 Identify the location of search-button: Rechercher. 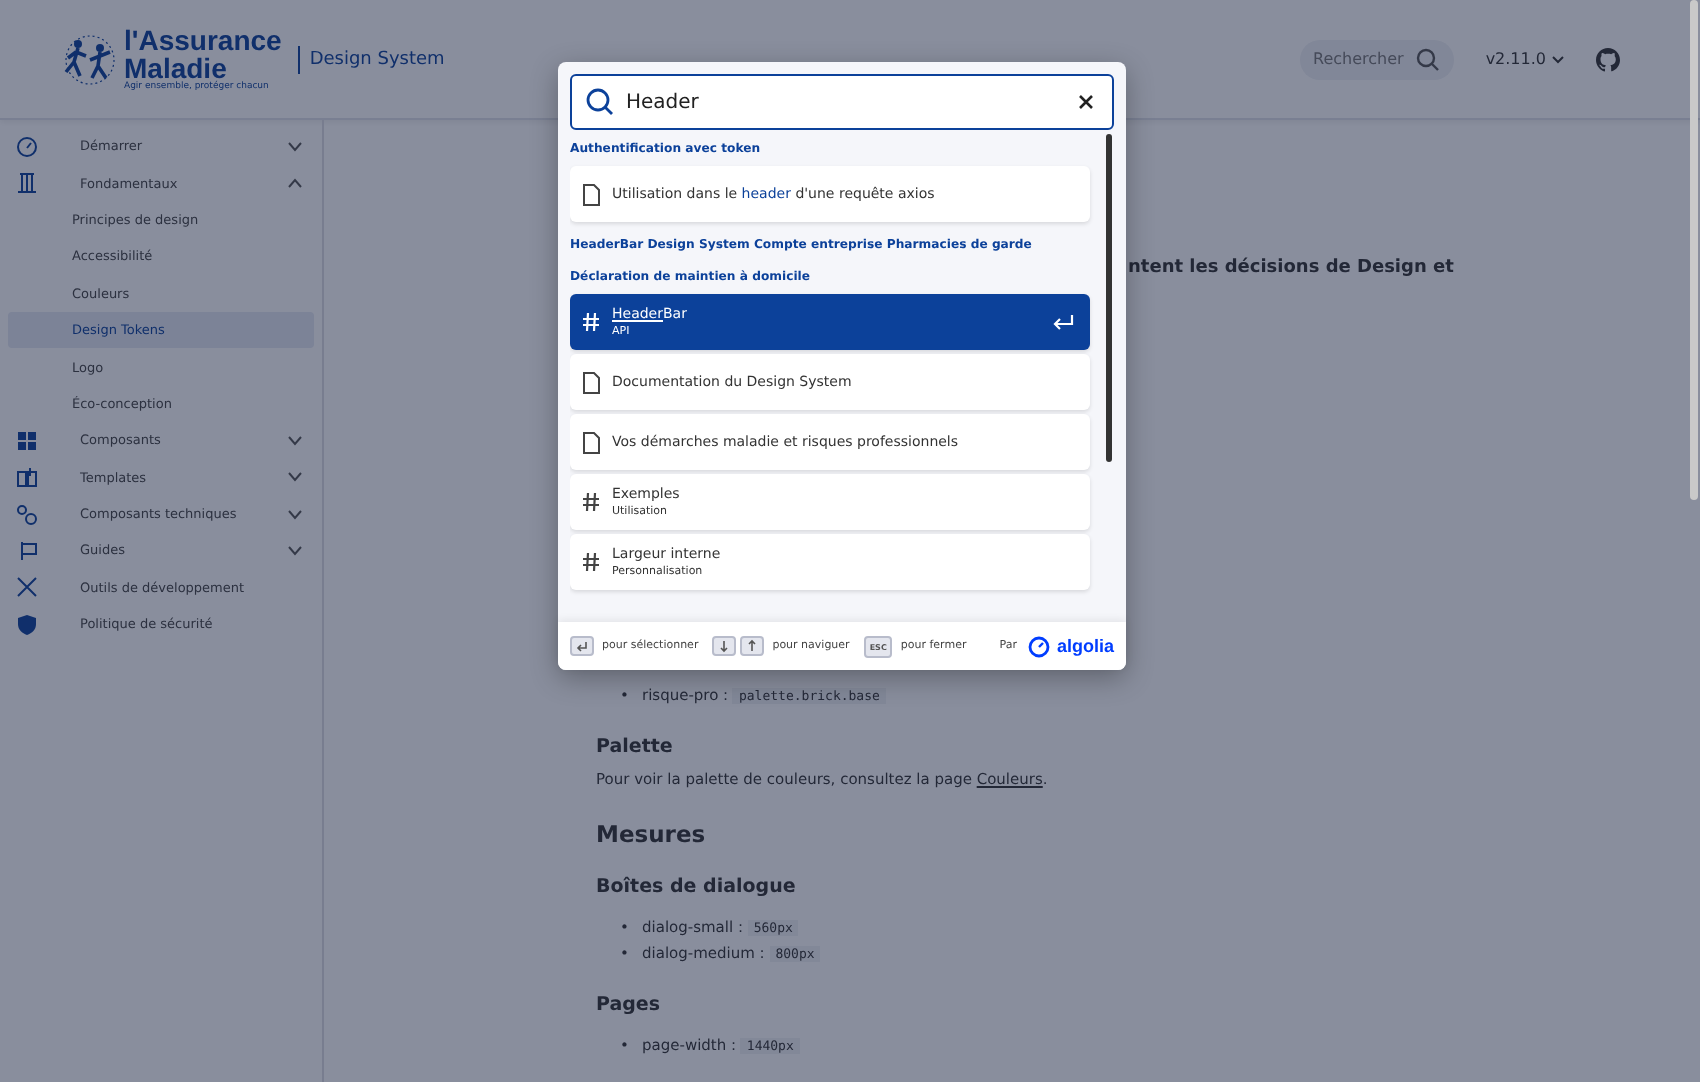
(1376, 59).